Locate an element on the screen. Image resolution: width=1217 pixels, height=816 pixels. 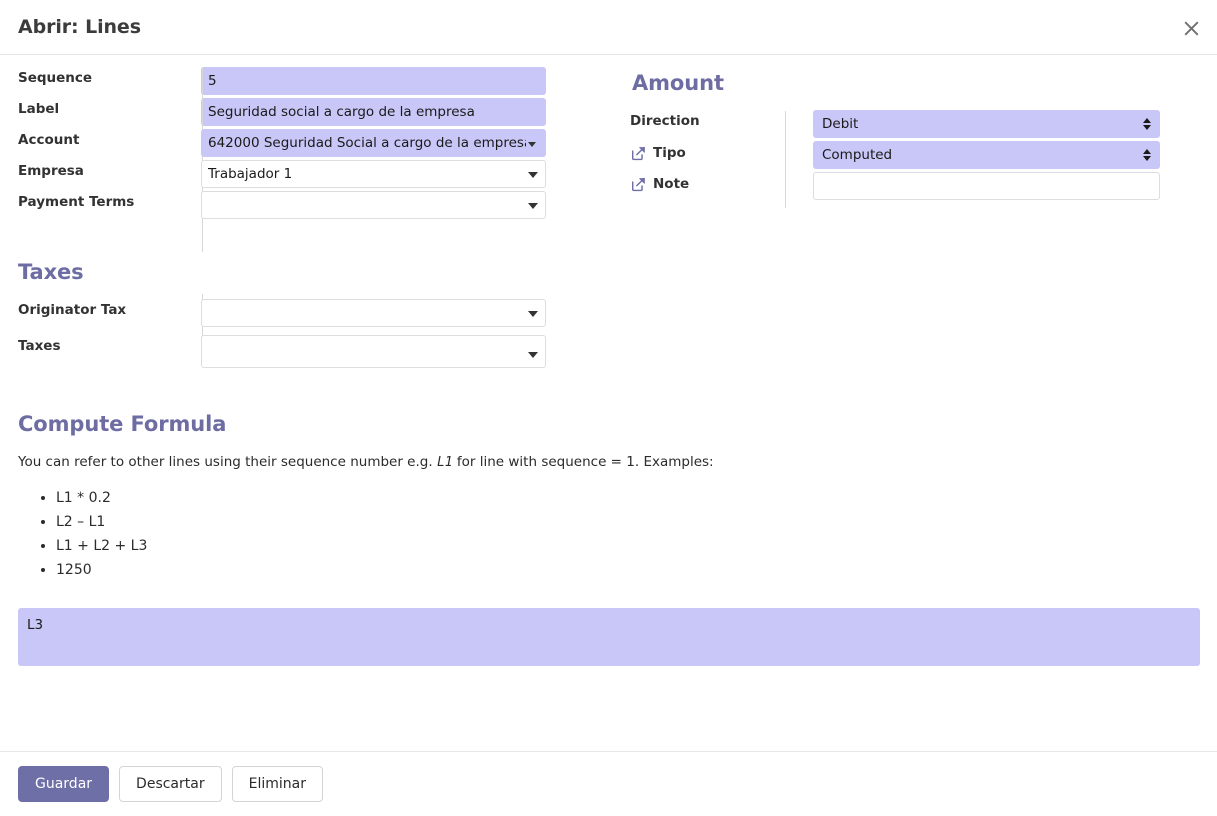
label-account: Account is located at coordinates (49, 140).